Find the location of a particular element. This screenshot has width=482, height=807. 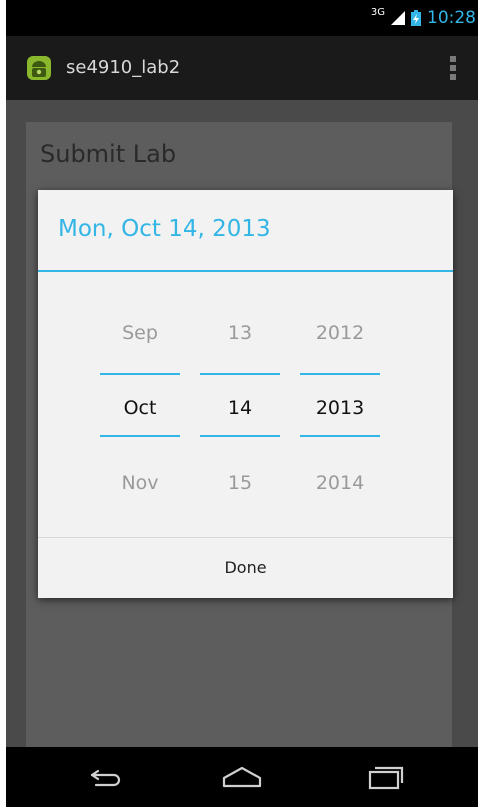

frame-edge-right is located at coordinates (480, 403).